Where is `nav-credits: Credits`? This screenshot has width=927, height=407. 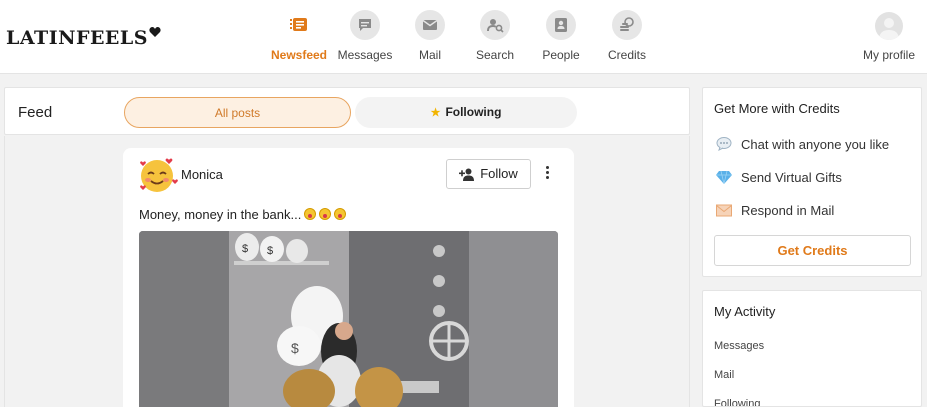
nav-credits: Credits is located at coordinates (627, 36).